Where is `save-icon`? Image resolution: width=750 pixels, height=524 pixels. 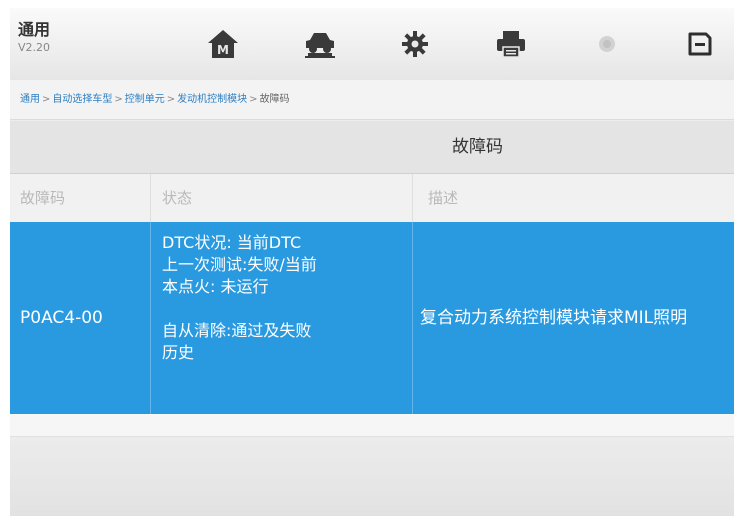 save-icon is located at coordinates (700, 44).